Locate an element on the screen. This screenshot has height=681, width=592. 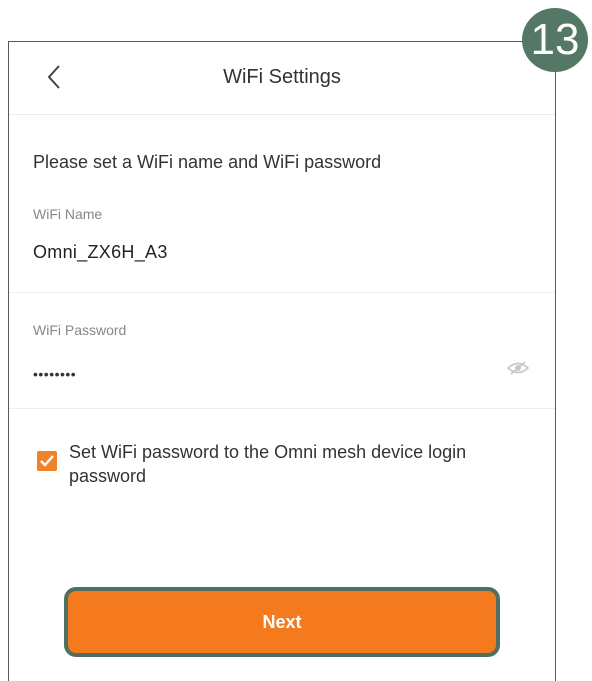
instruction-text: Please set a WiFi name and WiFi password is located at coordinates (207, 162).